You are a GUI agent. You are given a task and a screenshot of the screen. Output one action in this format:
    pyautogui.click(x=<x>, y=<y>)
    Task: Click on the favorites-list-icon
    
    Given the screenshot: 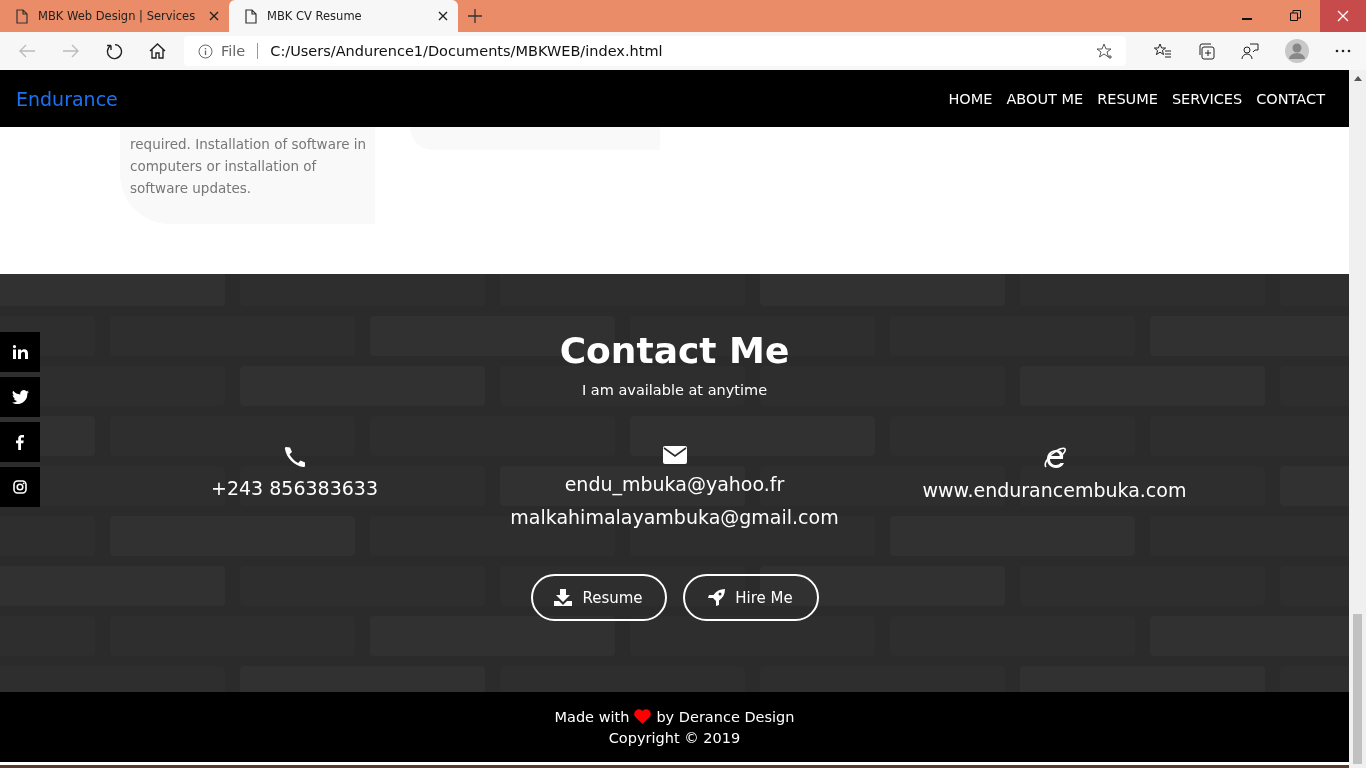 What is the action you would take?
    pyautogui.click(x=1163, y=51)
    